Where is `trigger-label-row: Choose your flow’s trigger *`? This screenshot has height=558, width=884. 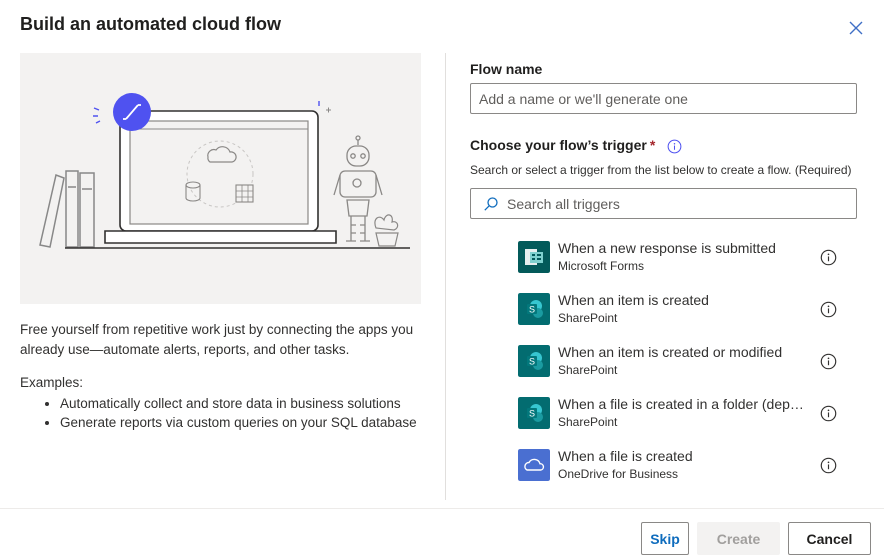
trigger-label-row: Choose your flow’s trigger * is located at coordinates (576, 145).